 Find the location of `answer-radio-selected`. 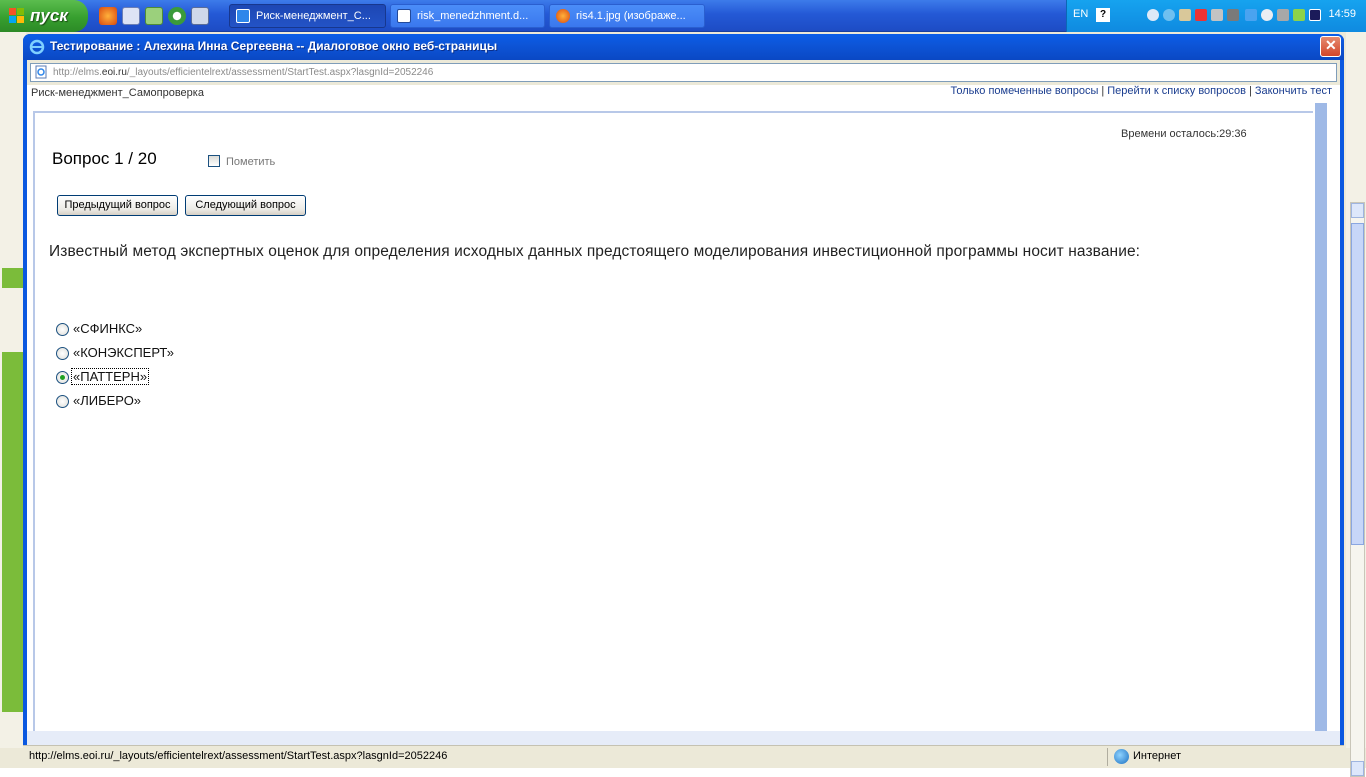

answer-radio-selected is located at coordinates (62, 377).